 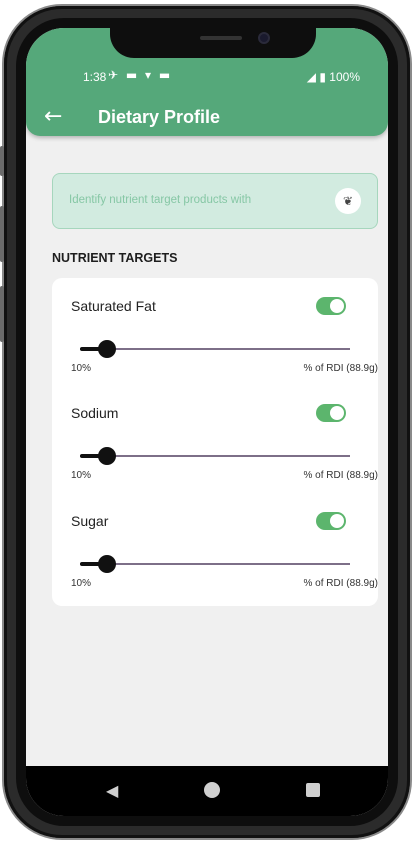 I want to click on sugar-toggle, so click(x=331, y=521).